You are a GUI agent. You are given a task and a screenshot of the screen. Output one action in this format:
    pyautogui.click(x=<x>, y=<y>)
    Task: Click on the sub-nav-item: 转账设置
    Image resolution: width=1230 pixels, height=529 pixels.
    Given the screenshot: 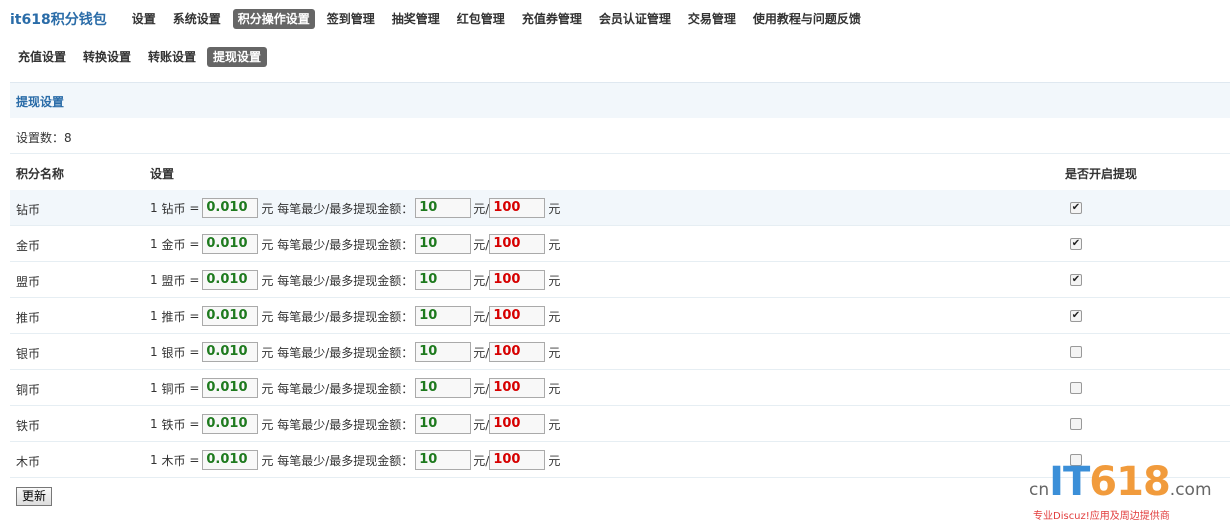 What is the action you would take?
    pyautogui.click(x=172, y=57)
    